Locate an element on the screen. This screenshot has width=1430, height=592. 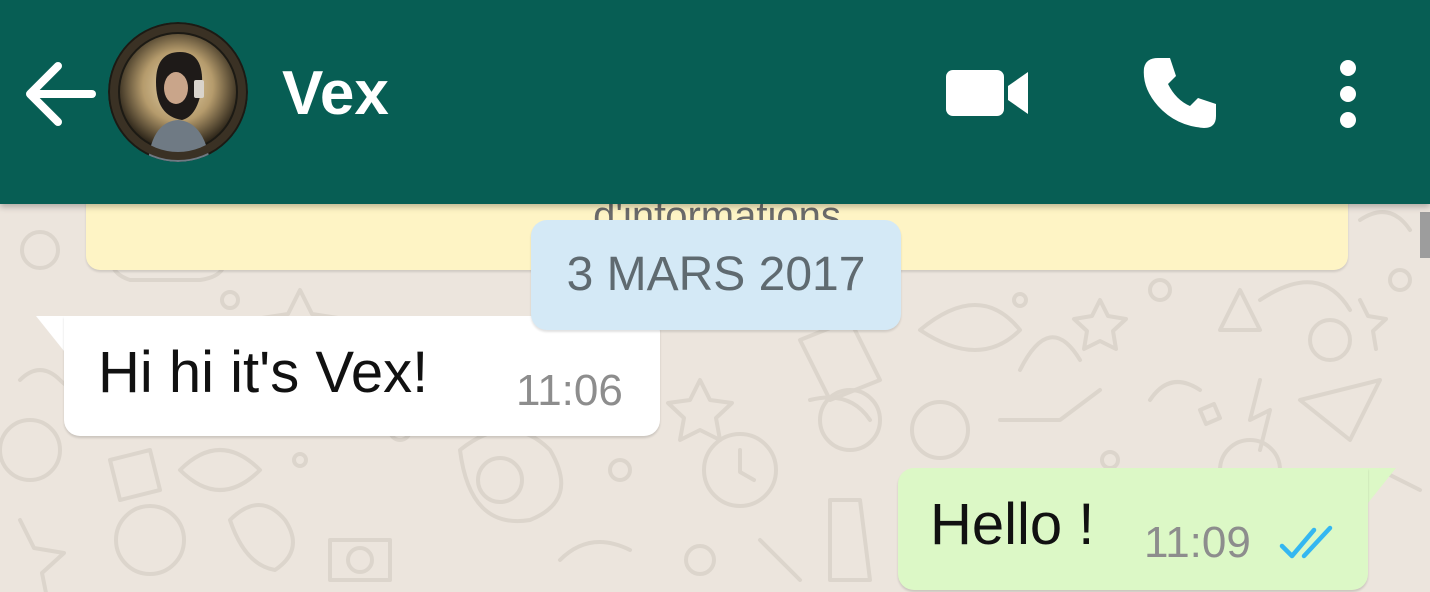
message-time: 11:06 is located at coordinates (569, 390).